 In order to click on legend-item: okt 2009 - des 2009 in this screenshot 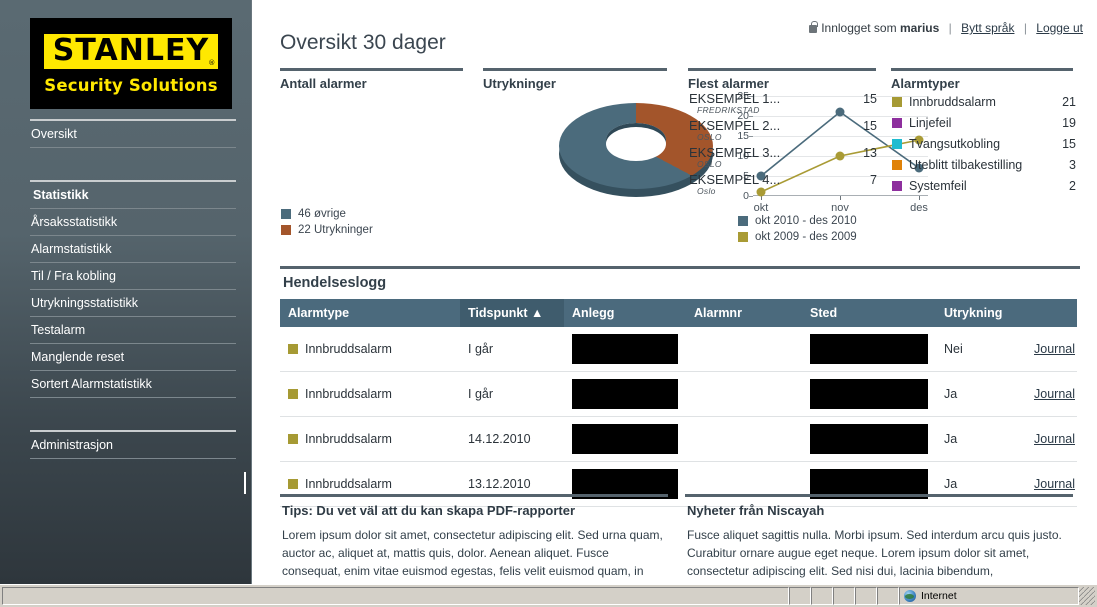, I will do `click(797, 237)`.